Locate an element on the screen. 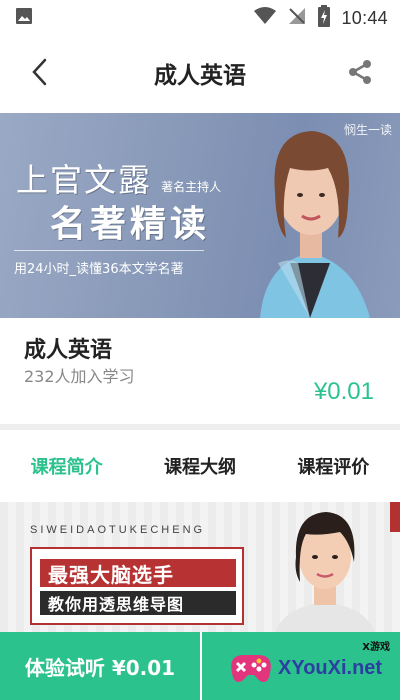 This screenshot has height=700, width=400. clock-time: 10:44 is located at coordinates (364, 17).